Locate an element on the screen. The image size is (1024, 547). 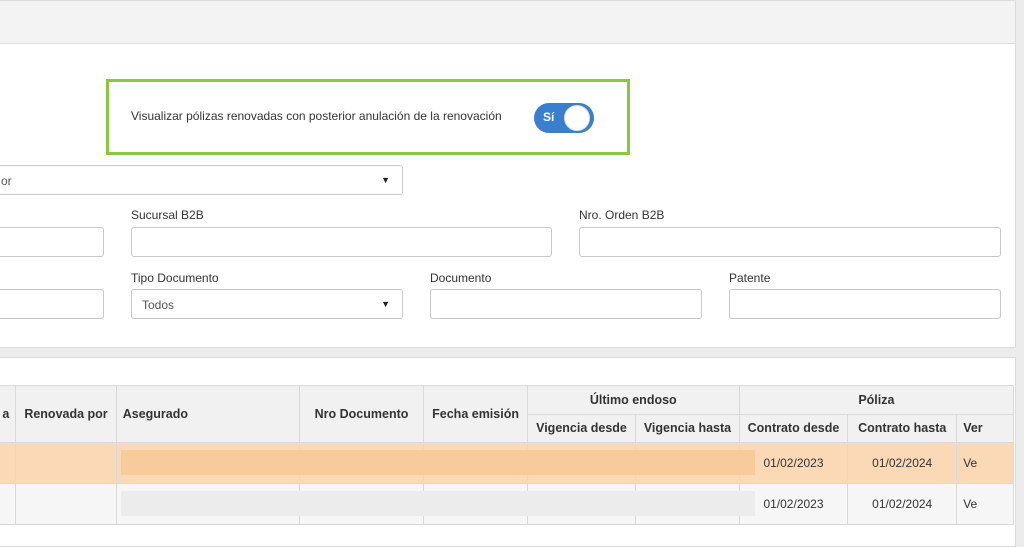
header-ver: Ver is located at coordinates (985, 428).